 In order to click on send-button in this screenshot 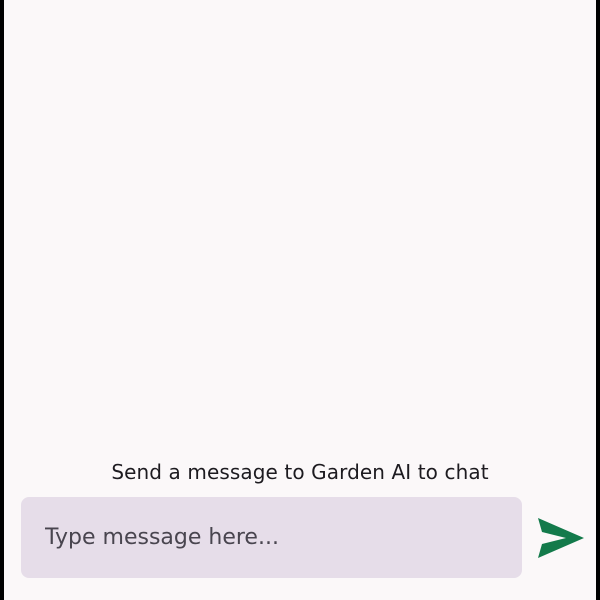, I will do `click(561, 538)`.